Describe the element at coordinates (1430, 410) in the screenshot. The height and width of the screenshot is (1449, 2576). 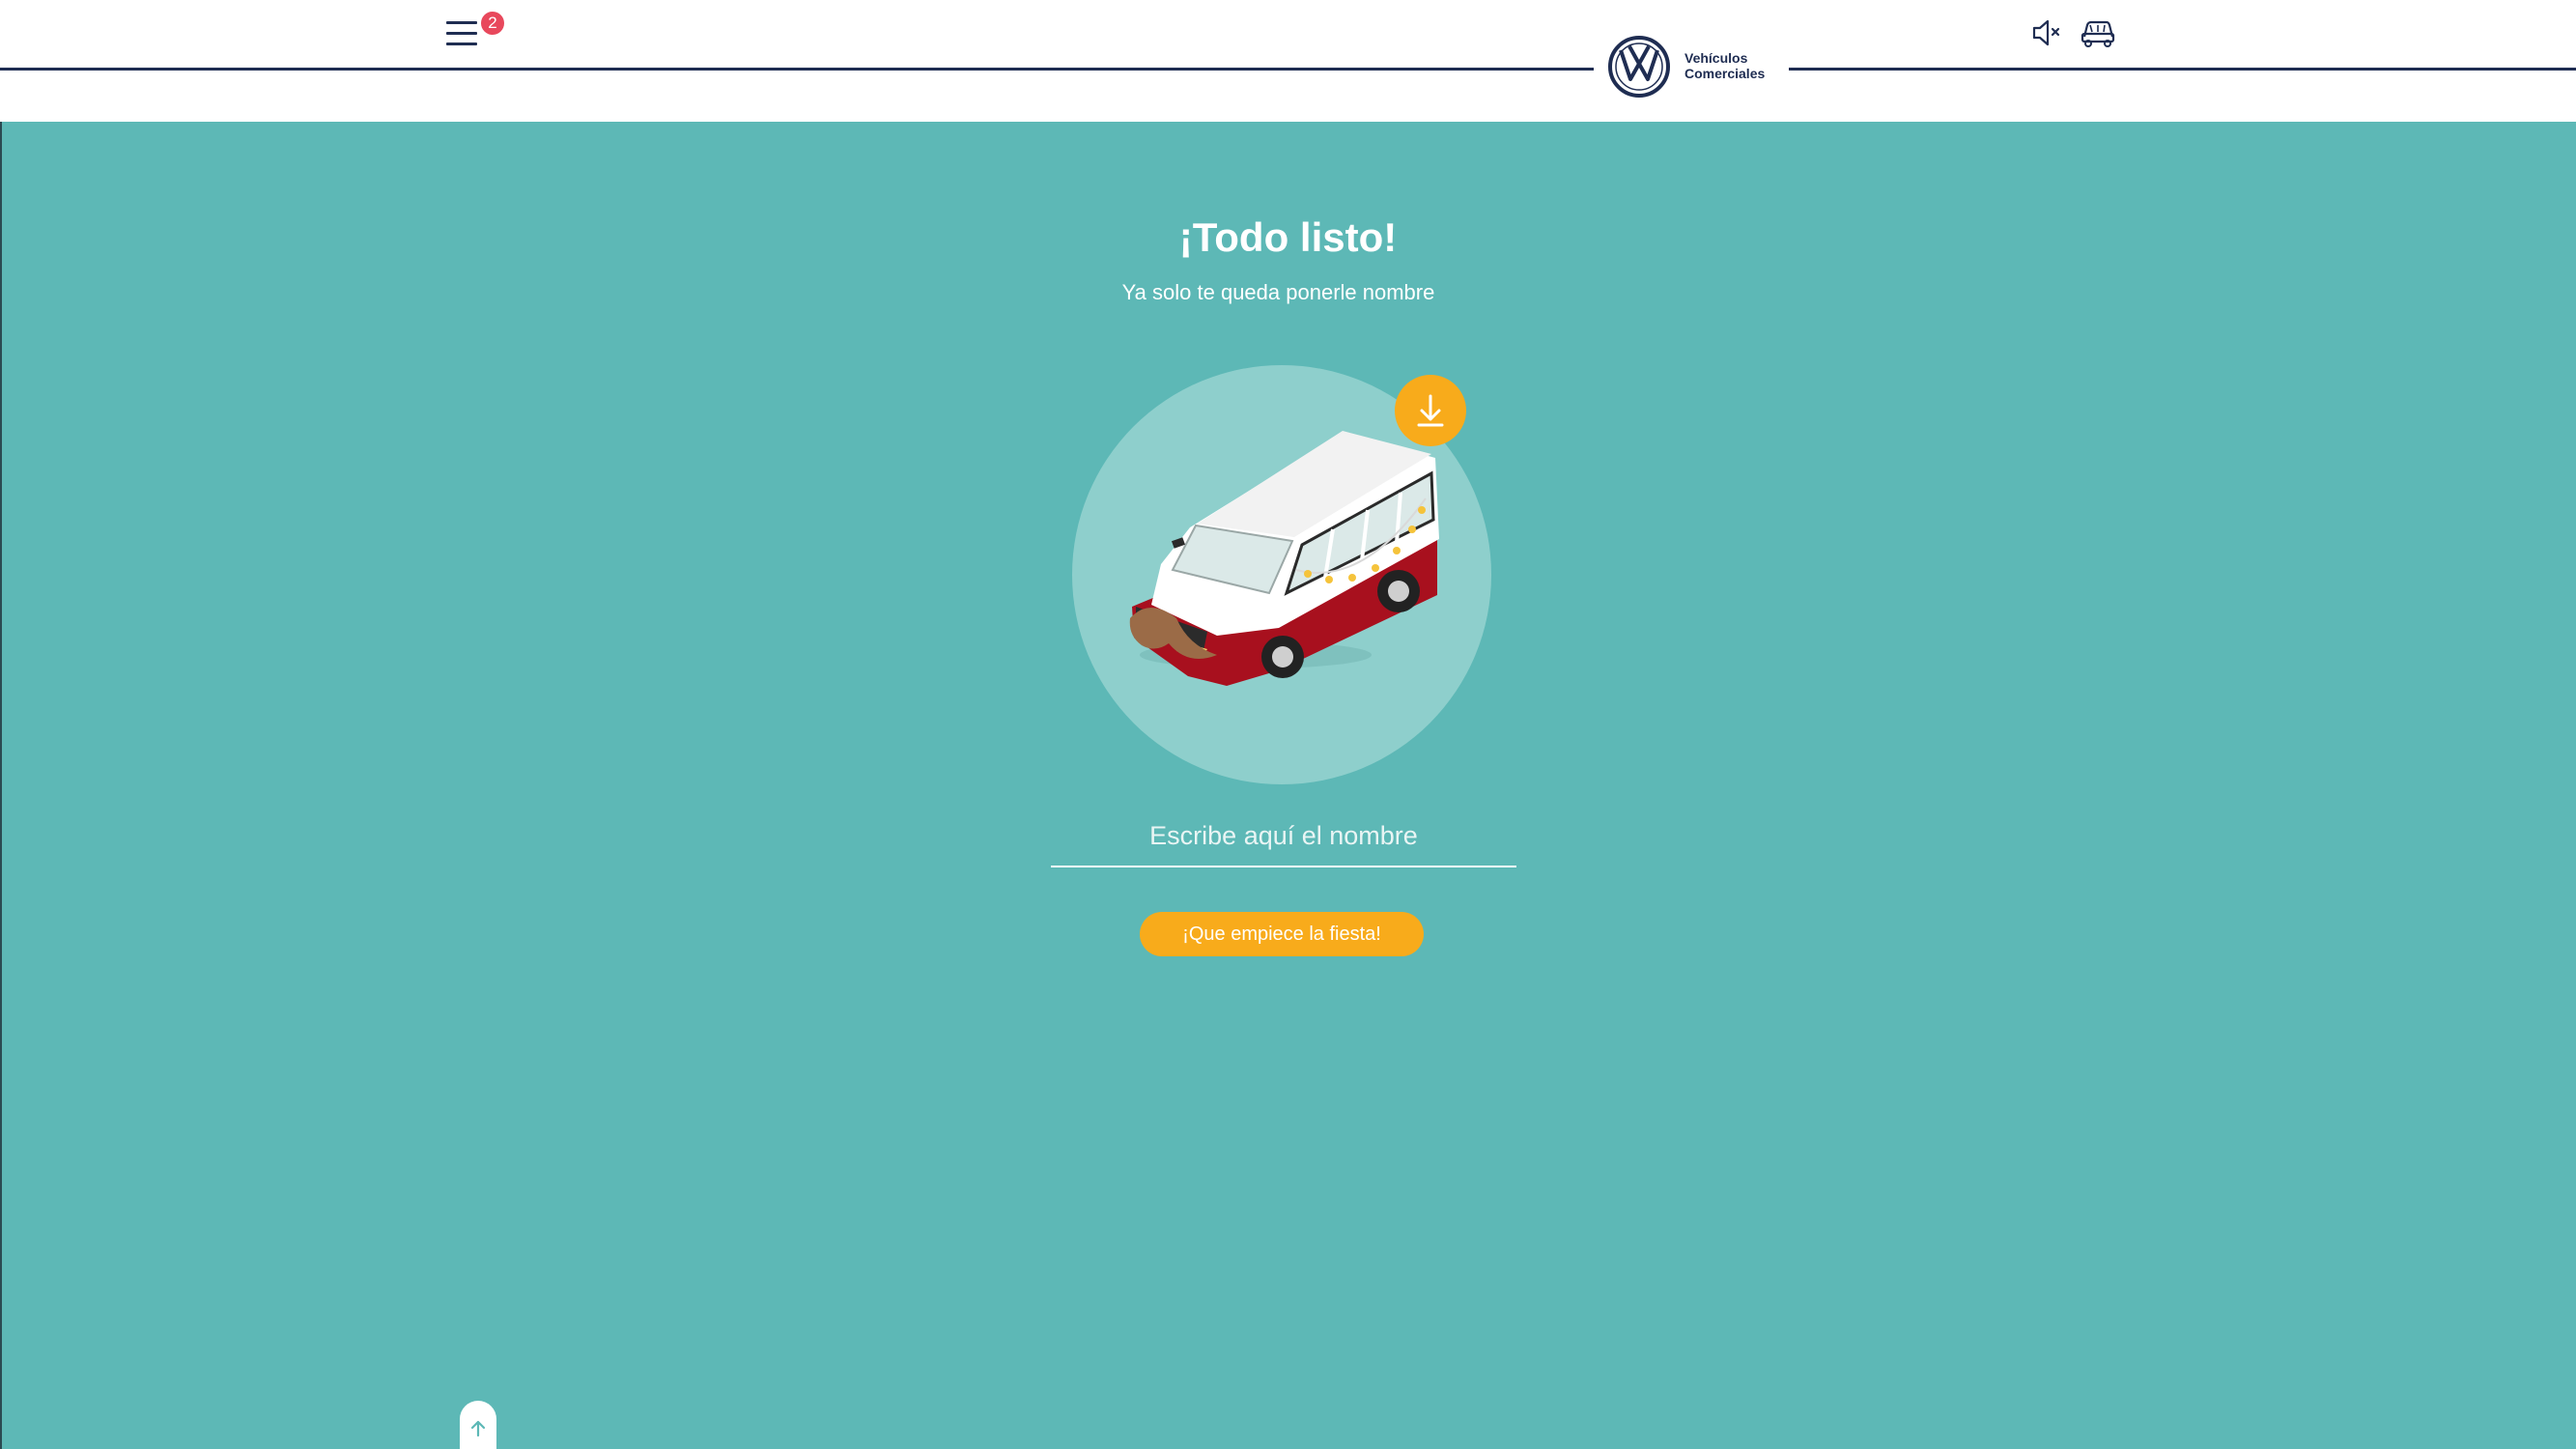
I see `download-icon` at that location.